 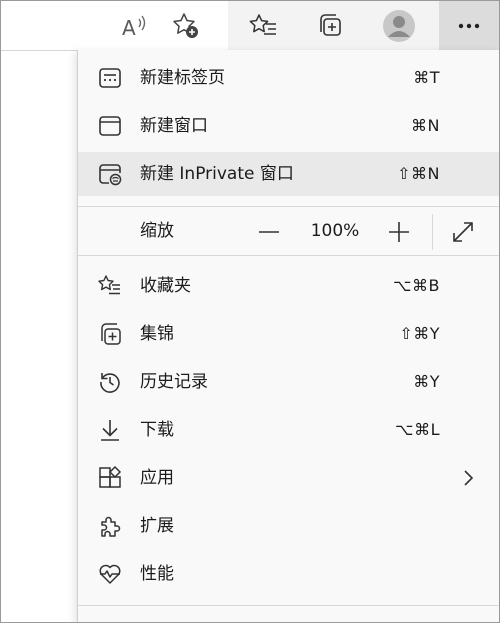 I want to click on menu-item-collections: 集锦 ⇧⌘Y, so click(x=288, y=334).